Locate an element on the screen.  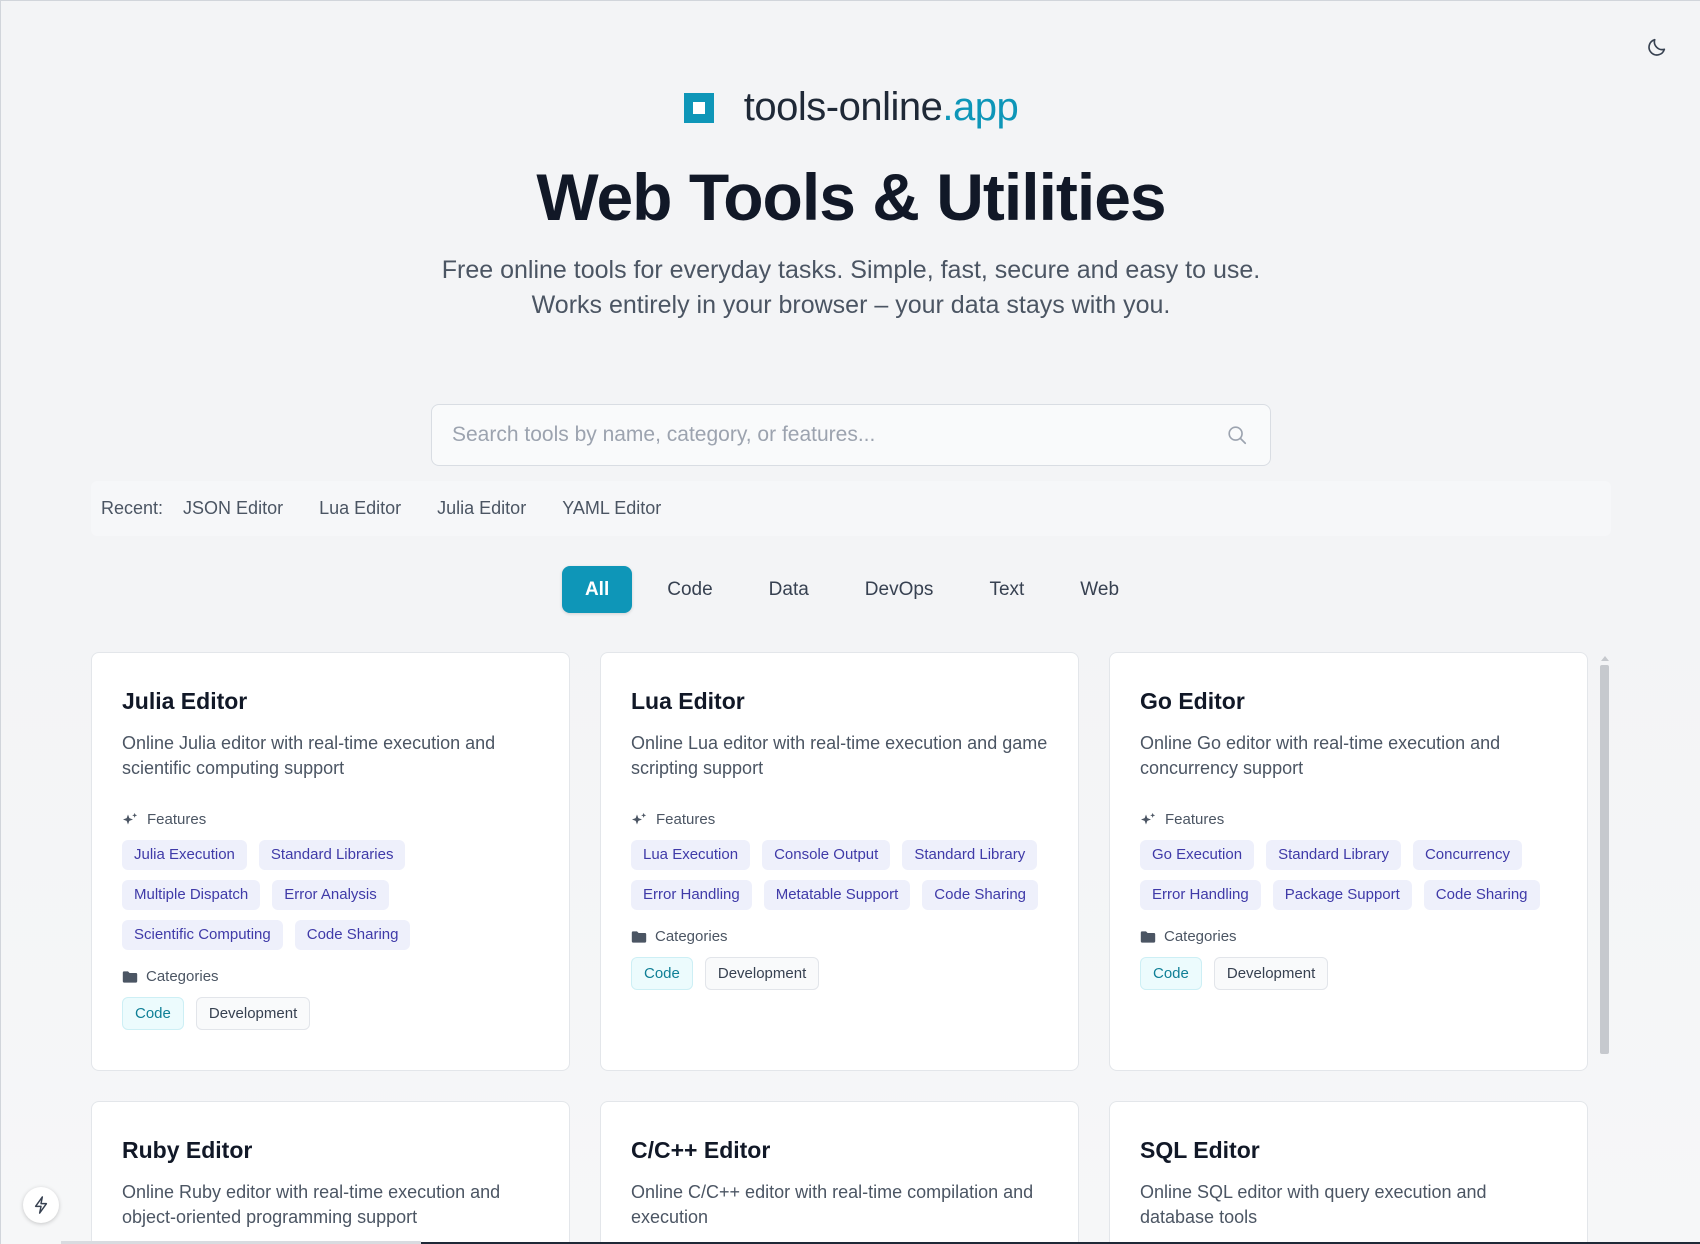
search-box is located at coordinates (851, 435).